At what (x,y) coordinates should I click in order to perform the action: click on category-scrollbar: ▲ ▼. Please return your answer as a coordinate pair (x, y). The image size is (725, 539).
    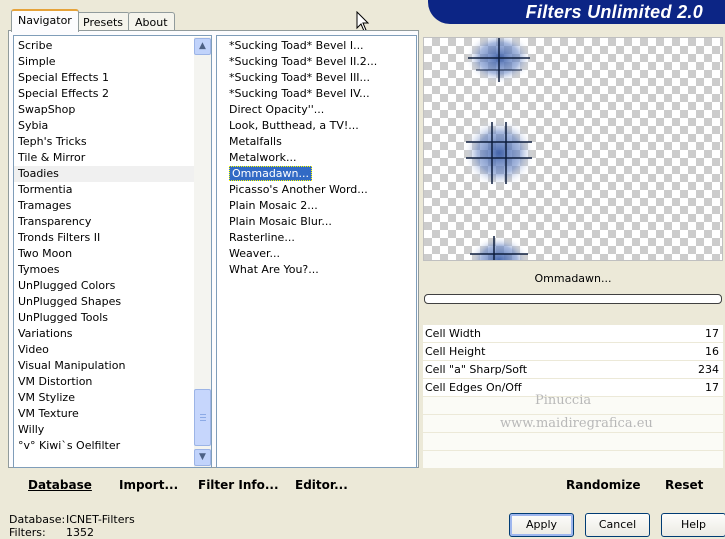
    Looking at the image, I should click on (202, 252).